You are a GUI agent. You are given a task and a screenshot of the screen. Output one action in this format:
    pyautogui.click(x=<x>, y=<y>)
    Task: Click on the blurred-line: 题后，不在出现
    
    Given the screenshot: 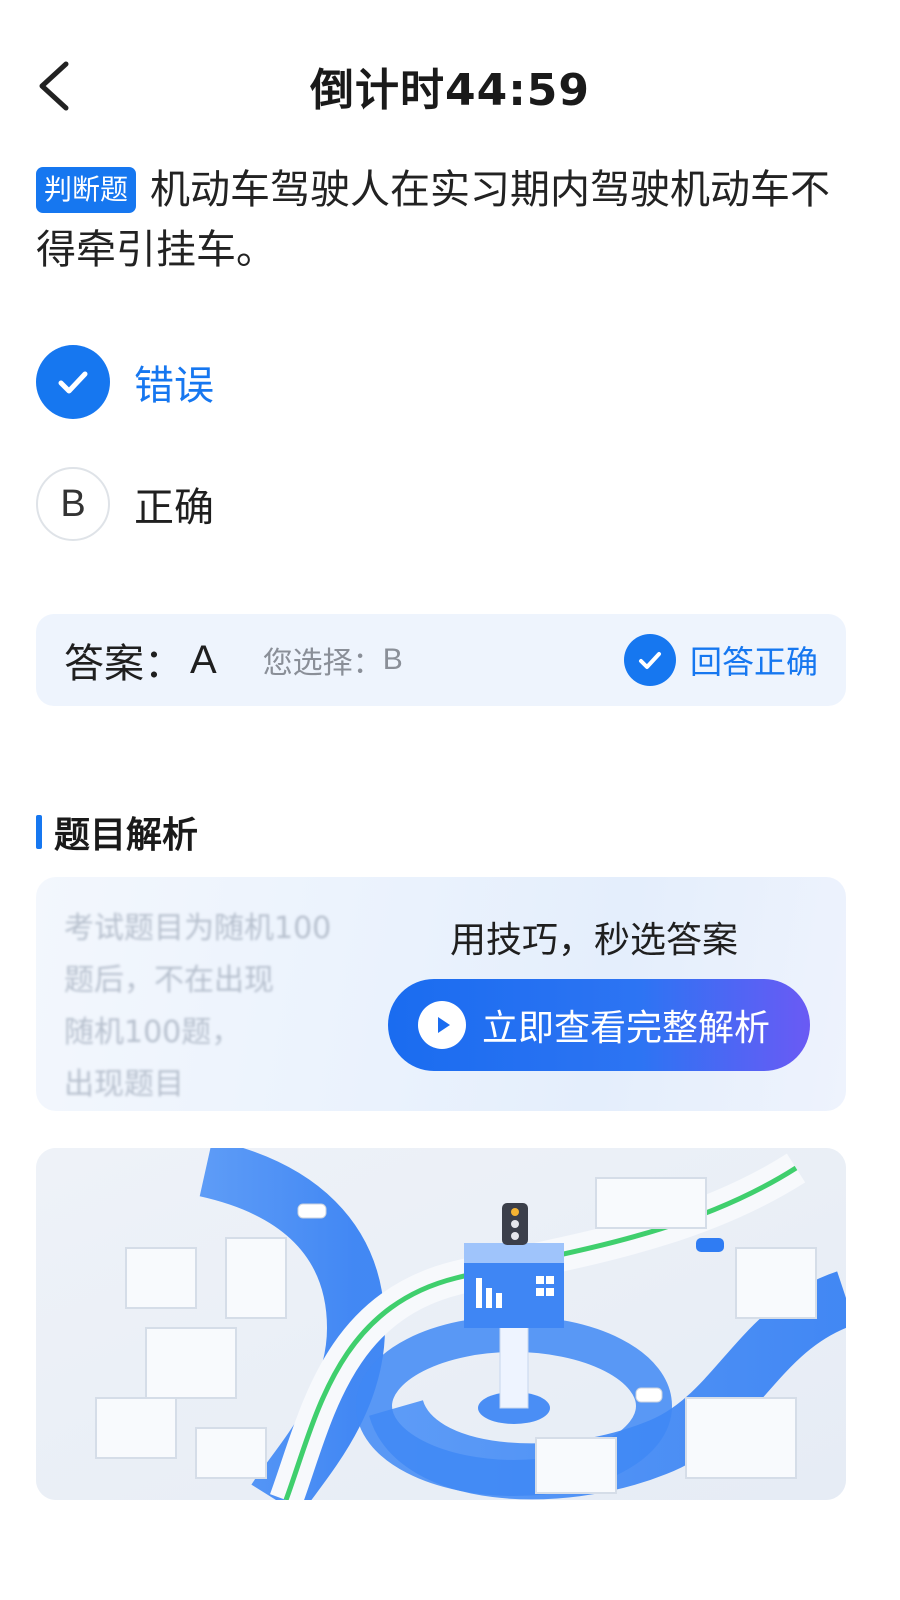 What is the action you would take?
    pyautogui.click(x=169, y=980)
    